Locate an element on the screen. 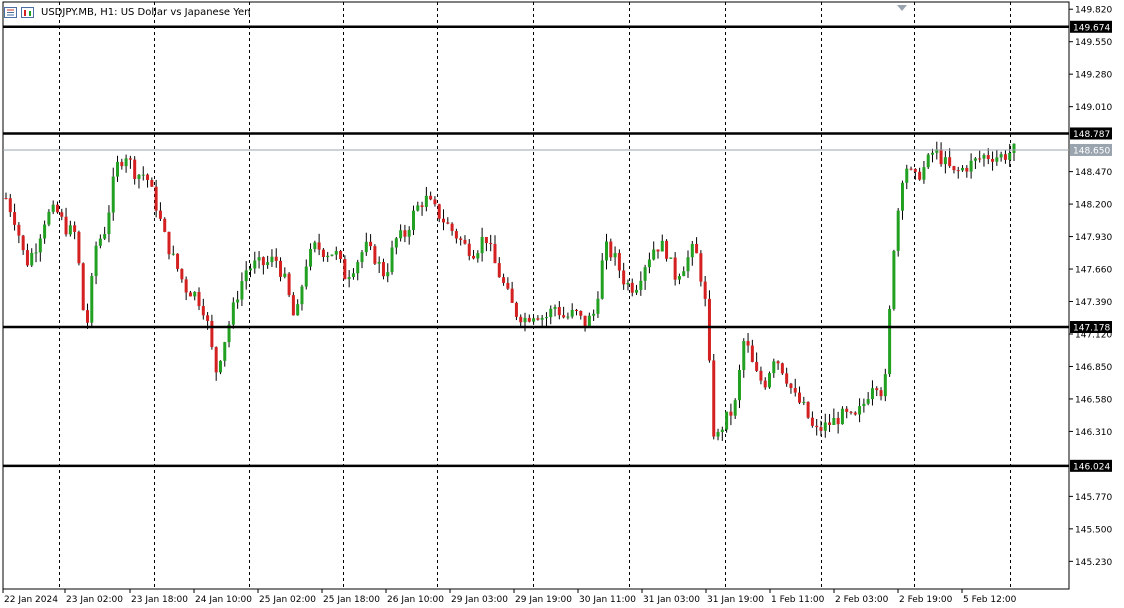 The height and width of the screenshot is (608, 1124). y-tick-label: 146.580 is located at coordinates (1093, 400).